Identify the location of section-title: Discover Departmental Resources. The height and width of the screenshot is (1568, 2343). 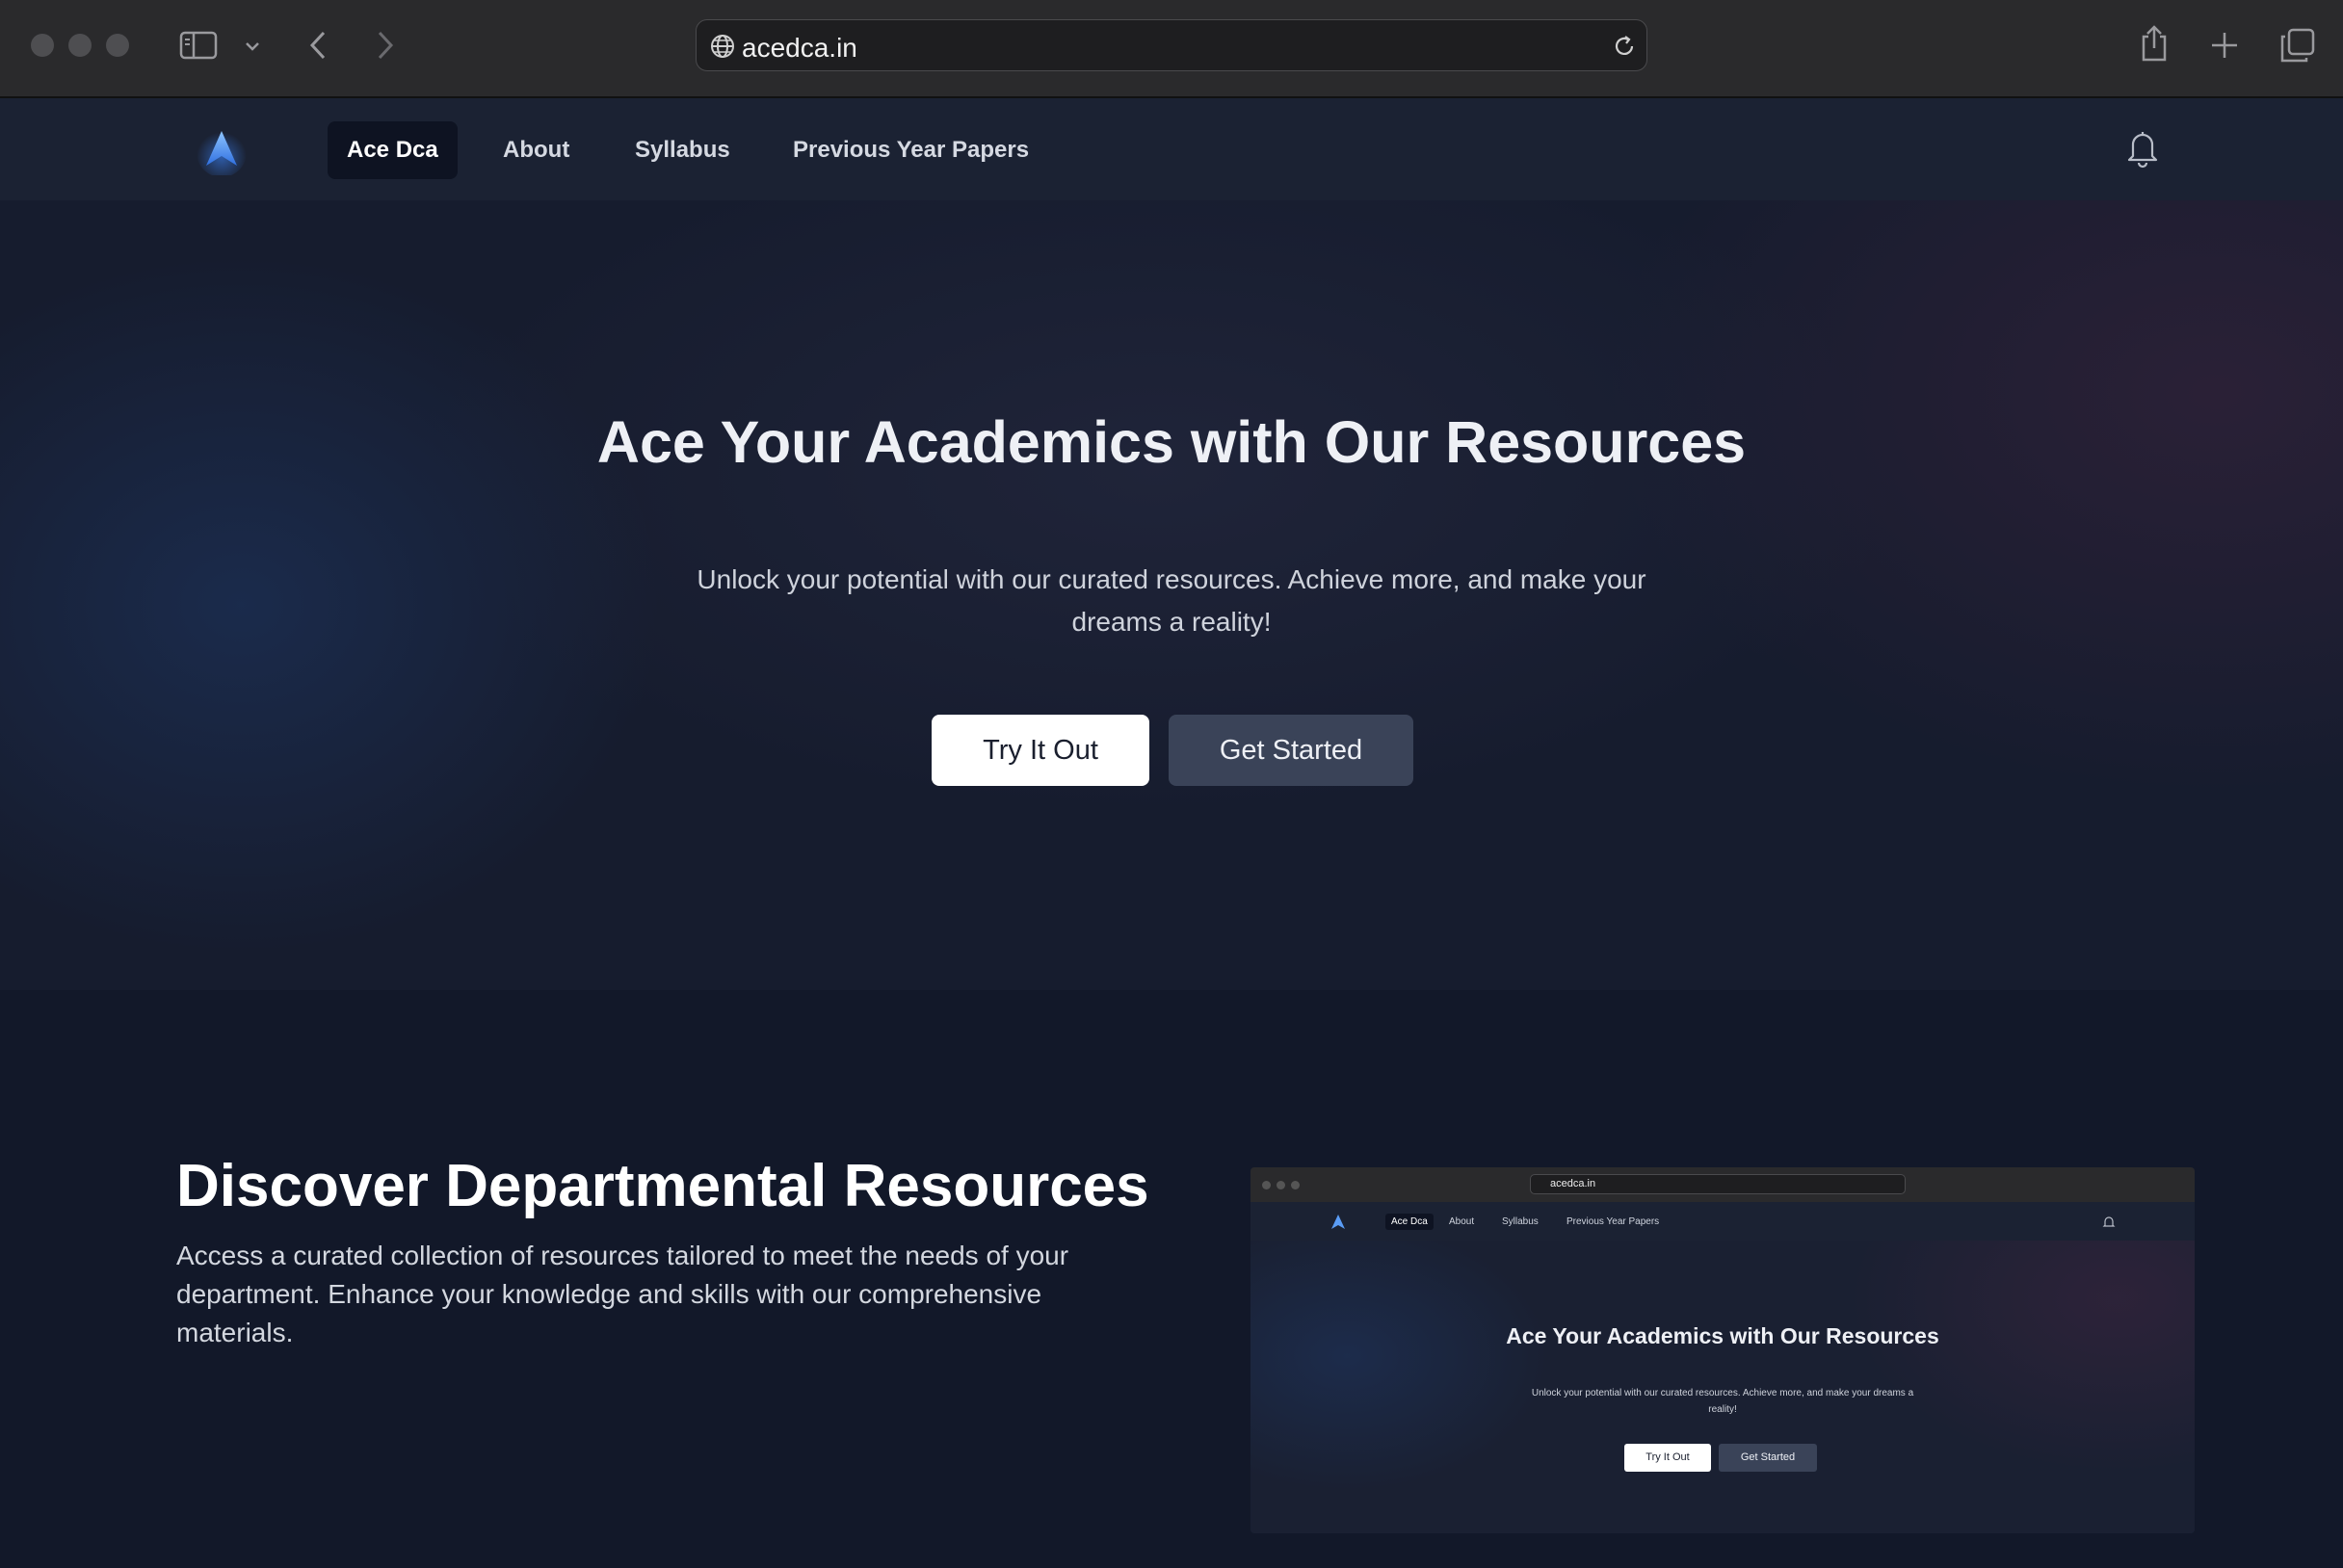
(662, 1186).